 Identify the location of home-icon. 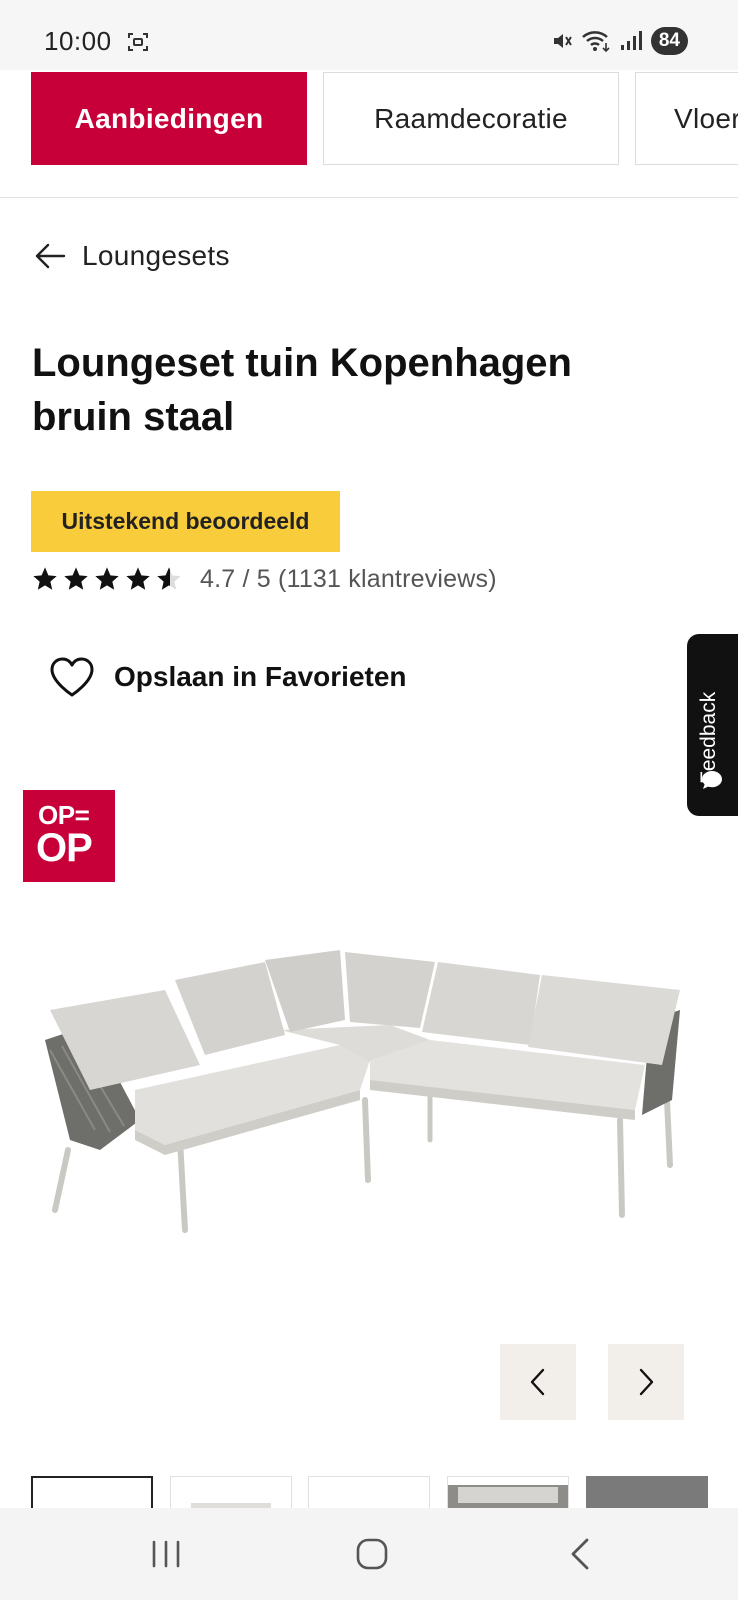
(372, 1554).